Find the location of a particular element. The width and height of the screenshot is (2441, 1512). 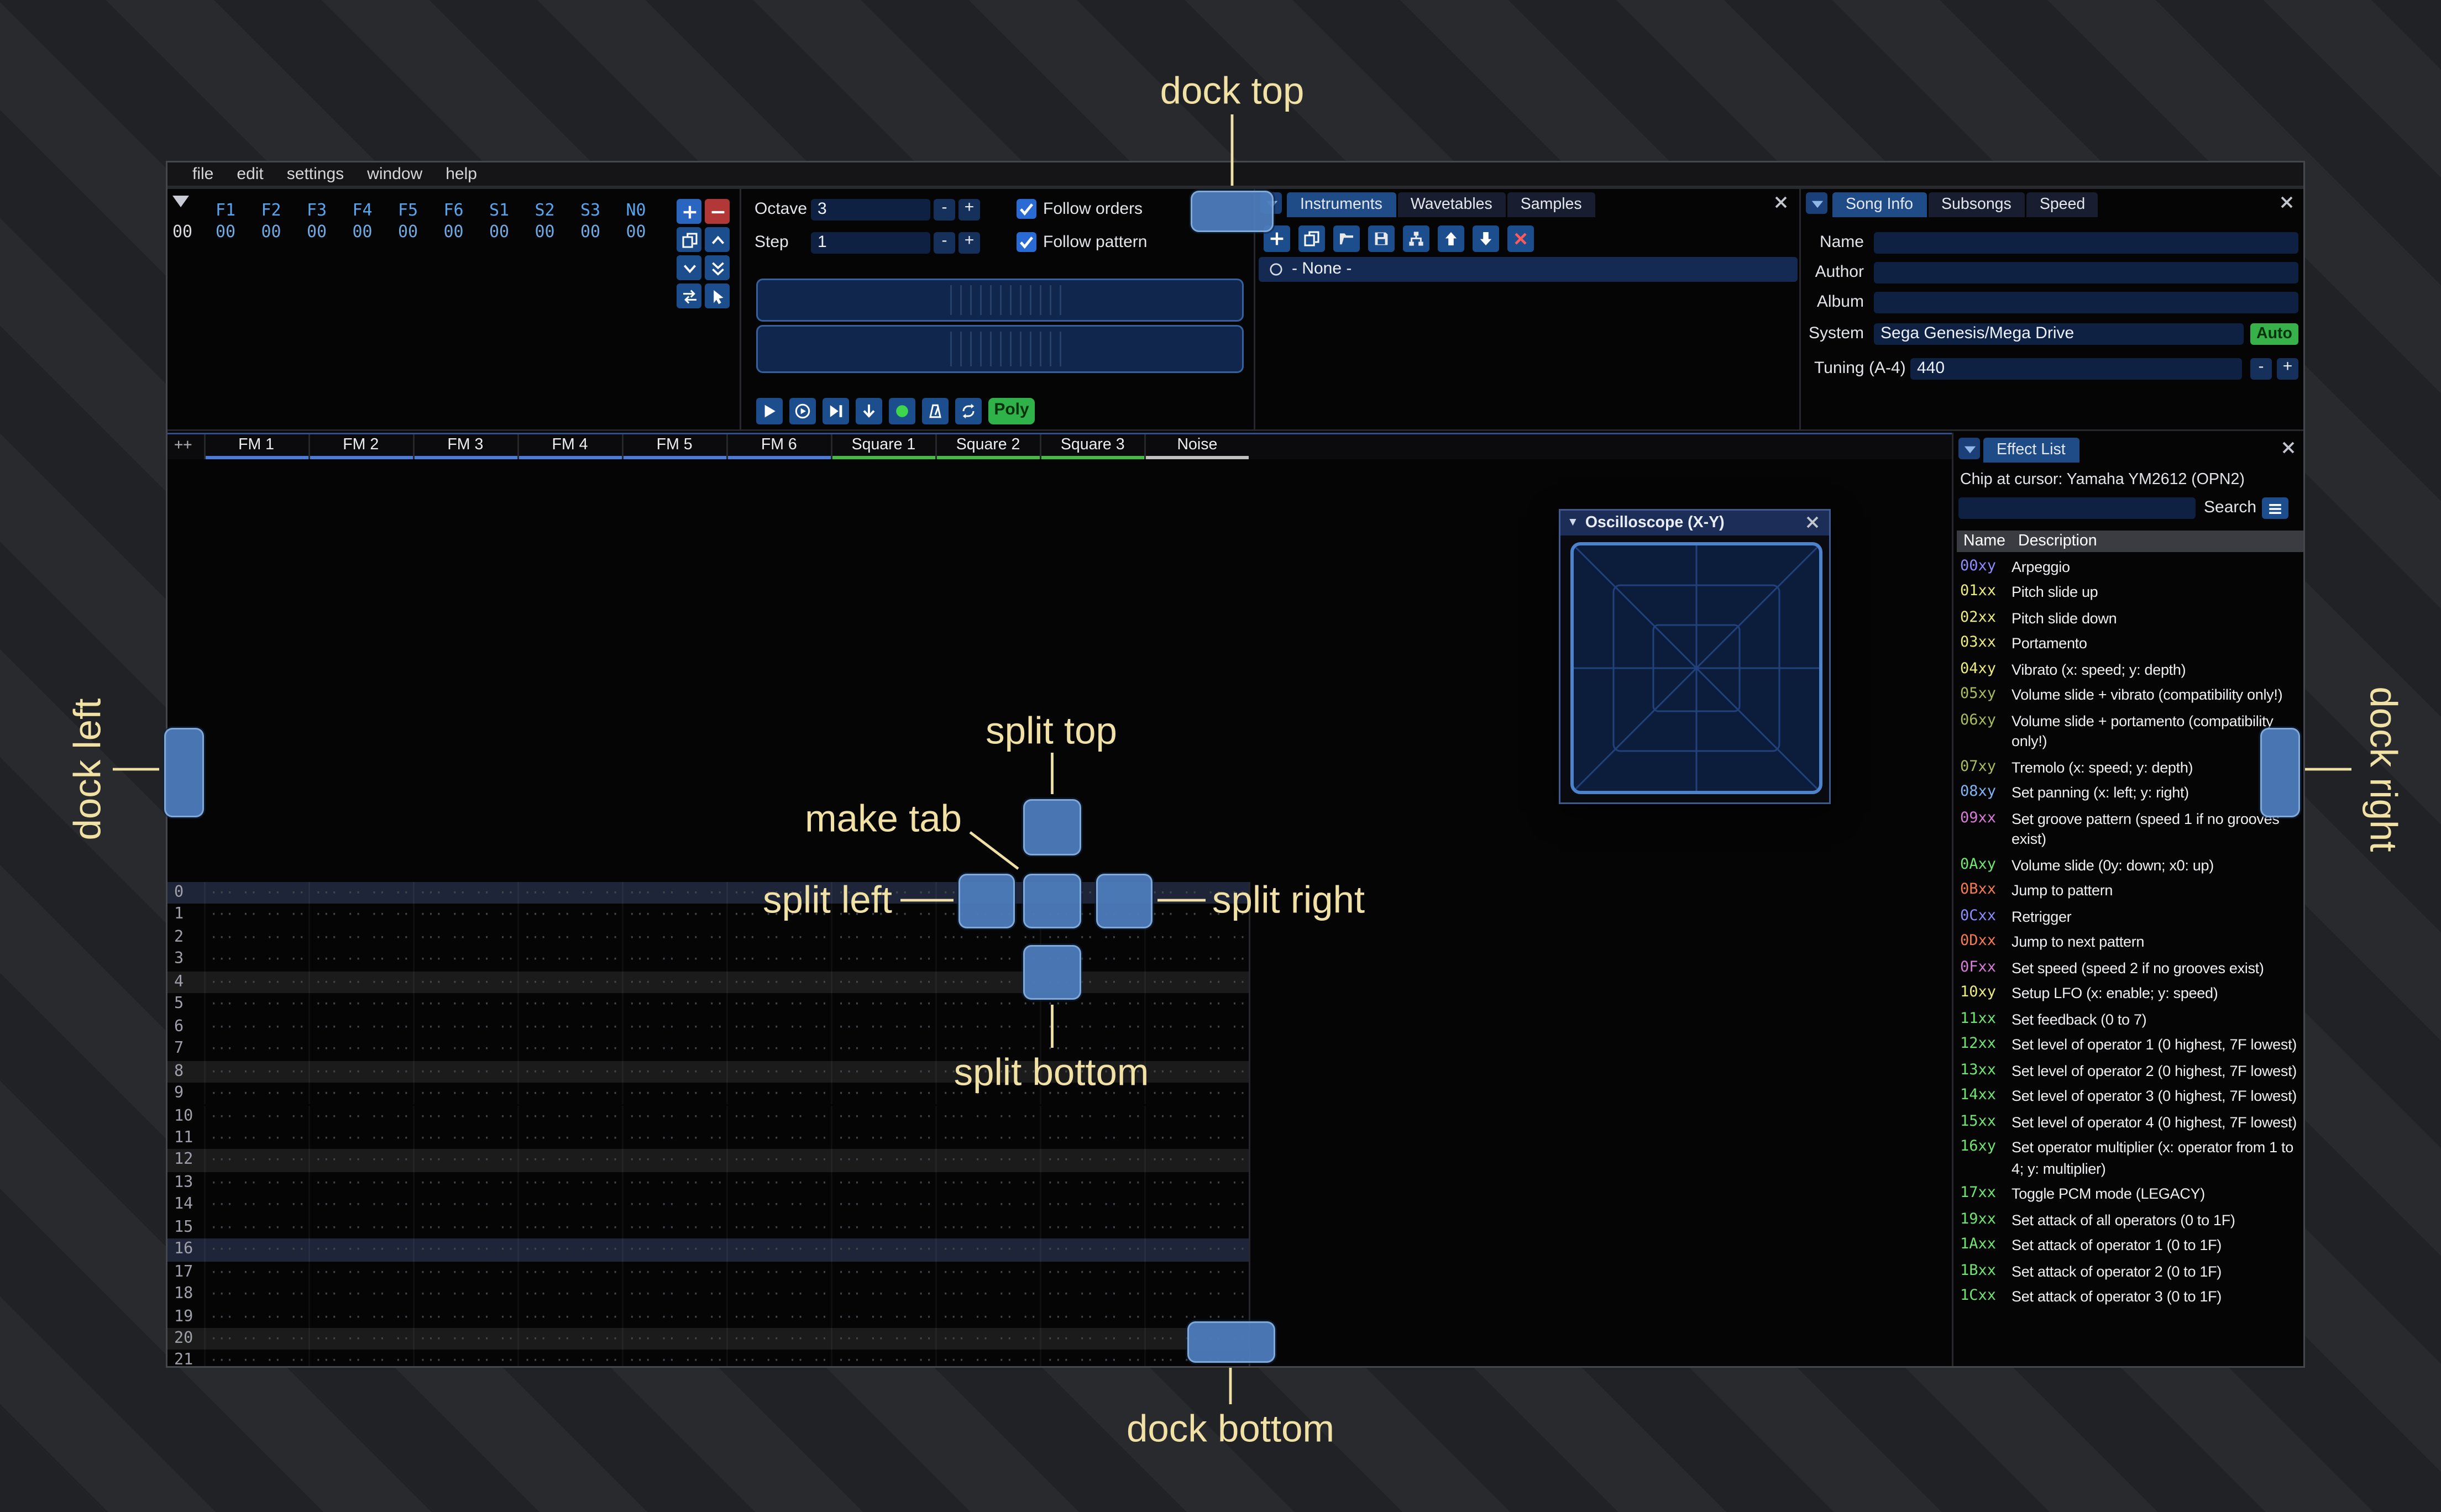

split-top-target is located at coordinates (1052, 827).